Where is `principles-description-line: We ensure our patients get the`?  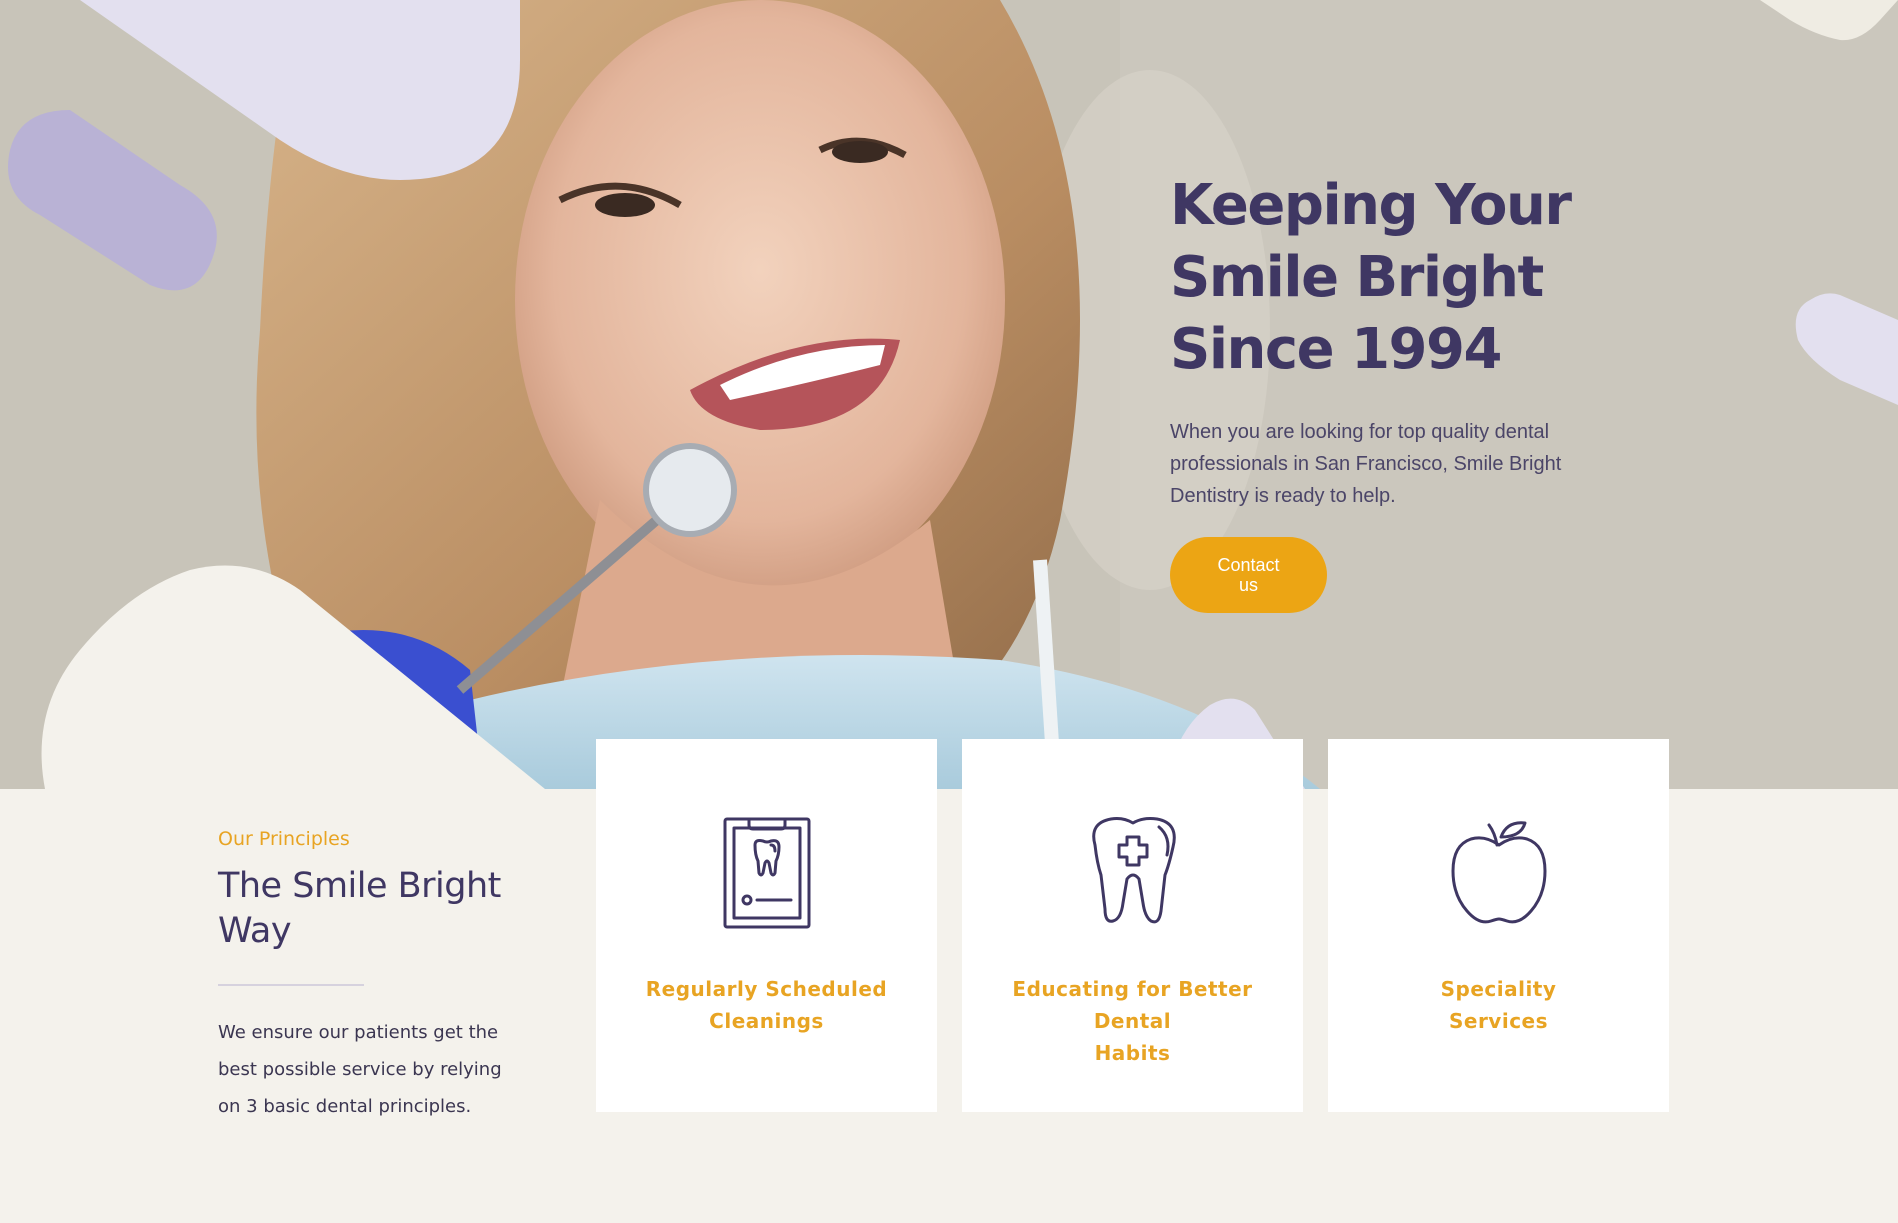 principles-description-line: We ensure our patients get the is located at coordinates (358, 1032).